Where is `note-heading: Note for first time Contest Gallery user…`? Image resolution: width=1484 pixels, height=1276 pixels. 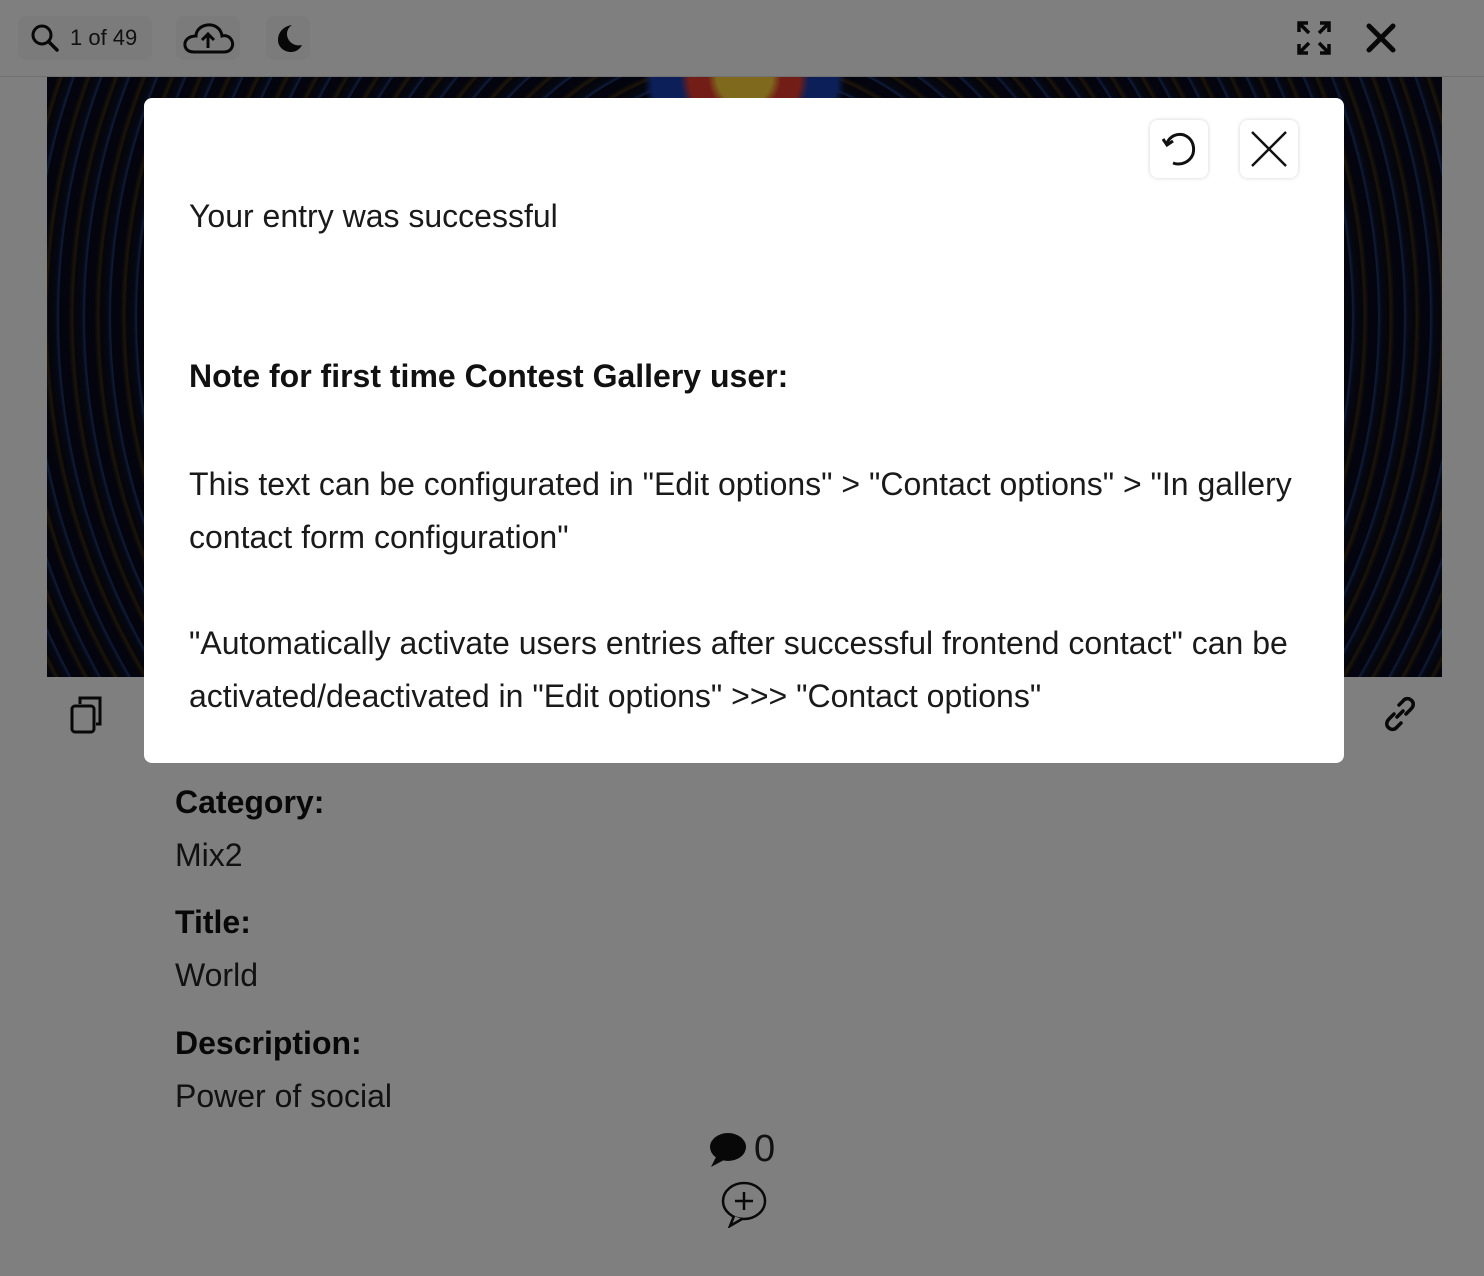
note-heading: Note for first time Contest Gallery user… is located at coordinates (489, 376).